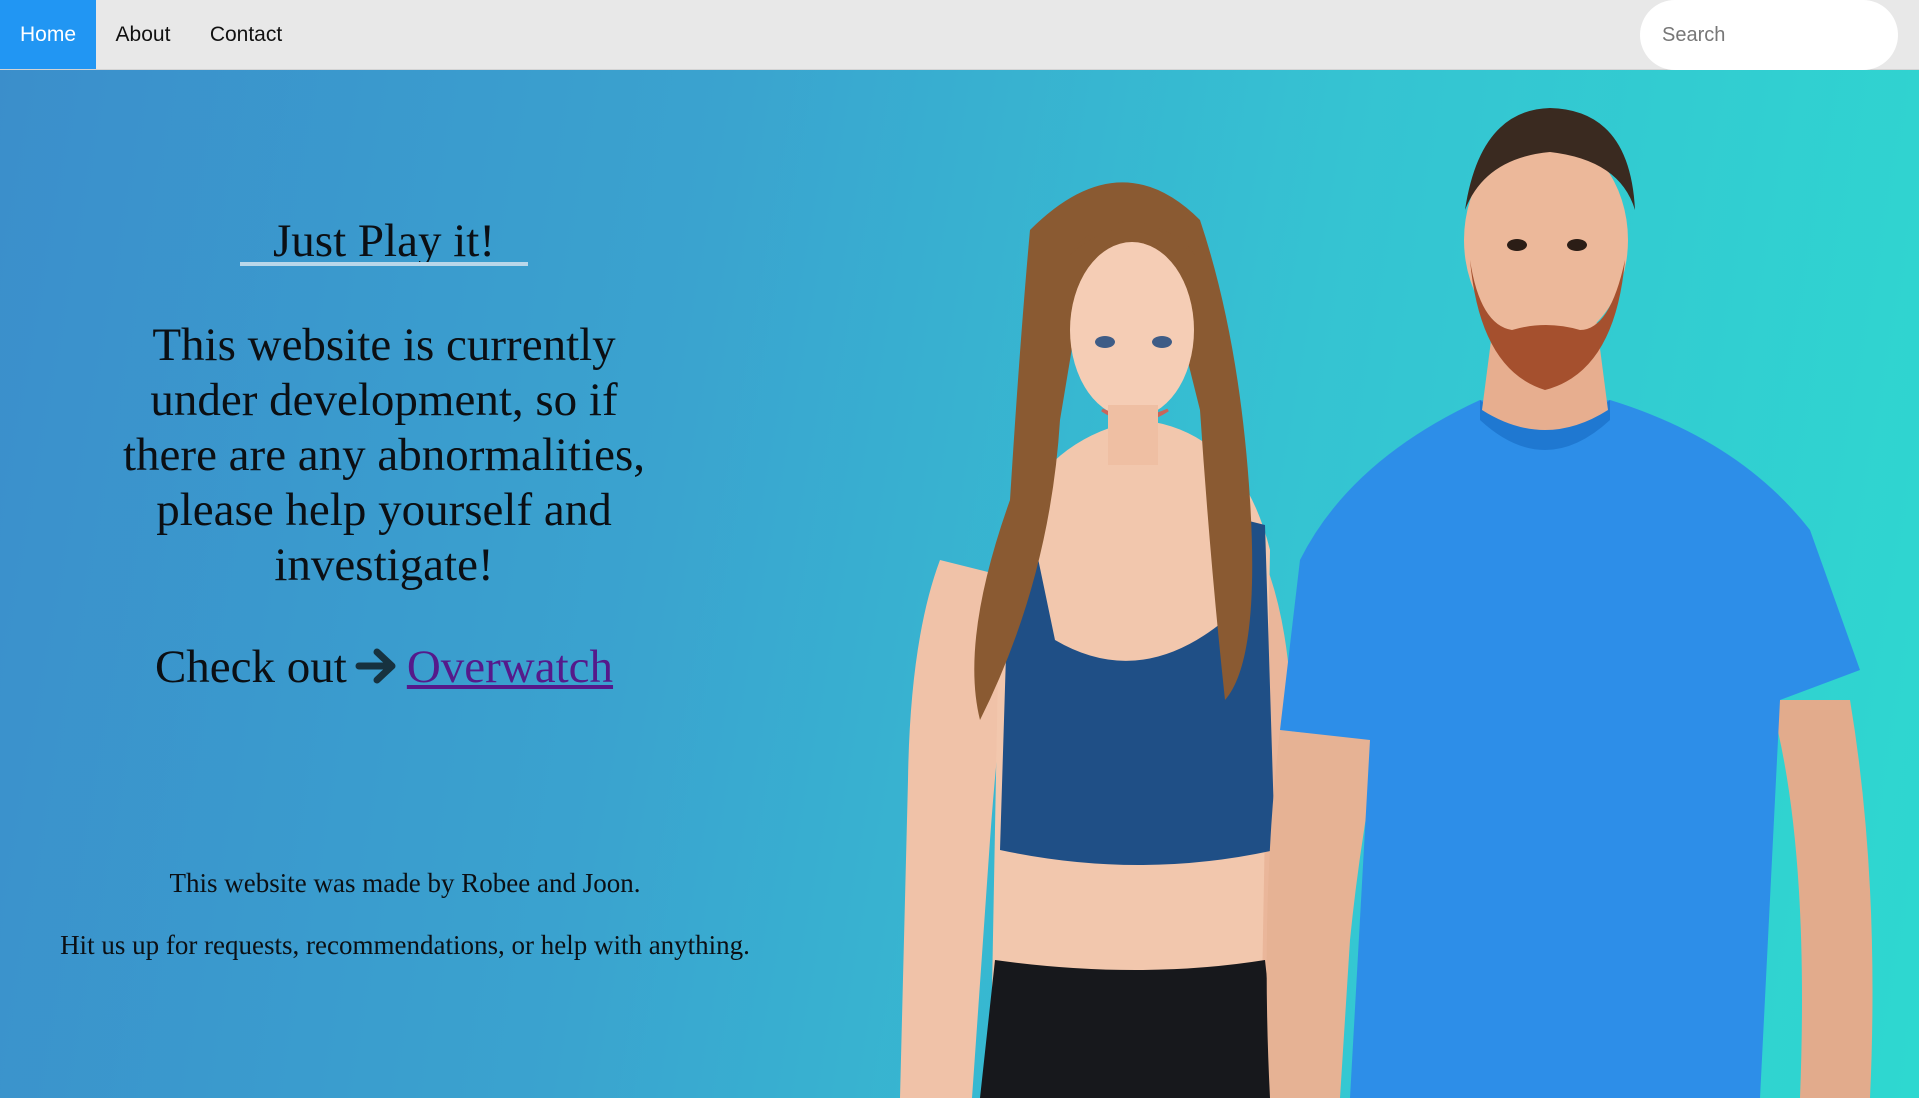  I want to click on credits-authors: This website was made by Robee and Joon., so click(405, 883).